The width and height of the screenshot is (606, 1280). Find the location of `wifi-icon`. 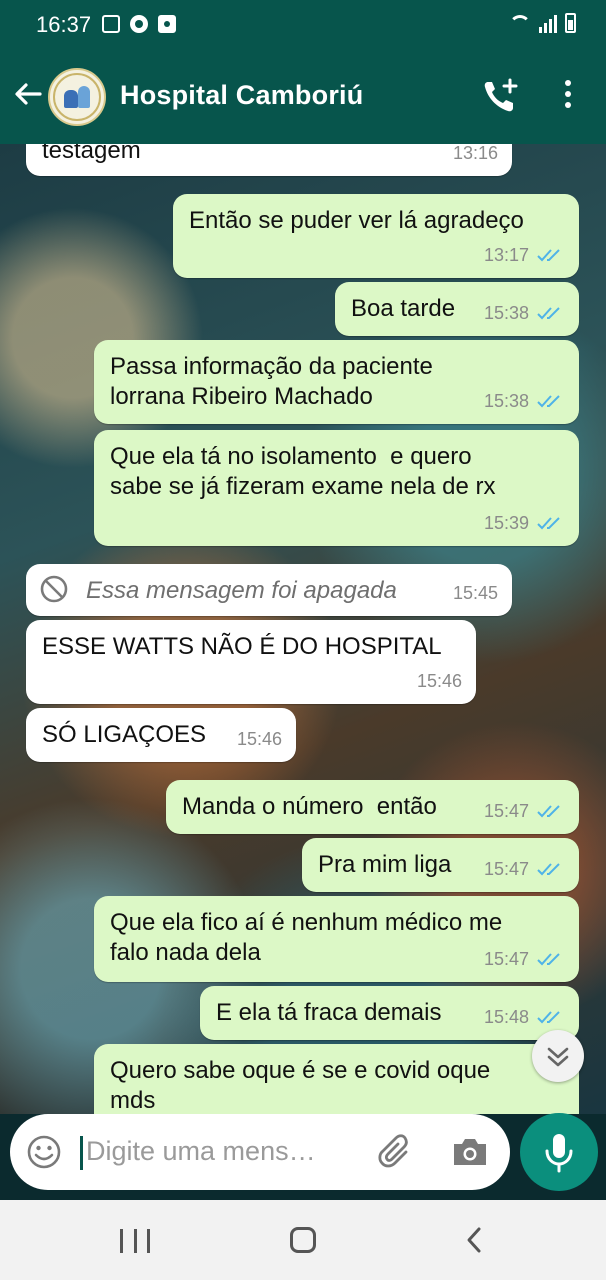

wifi-icon is located at coordinates (520, 24).